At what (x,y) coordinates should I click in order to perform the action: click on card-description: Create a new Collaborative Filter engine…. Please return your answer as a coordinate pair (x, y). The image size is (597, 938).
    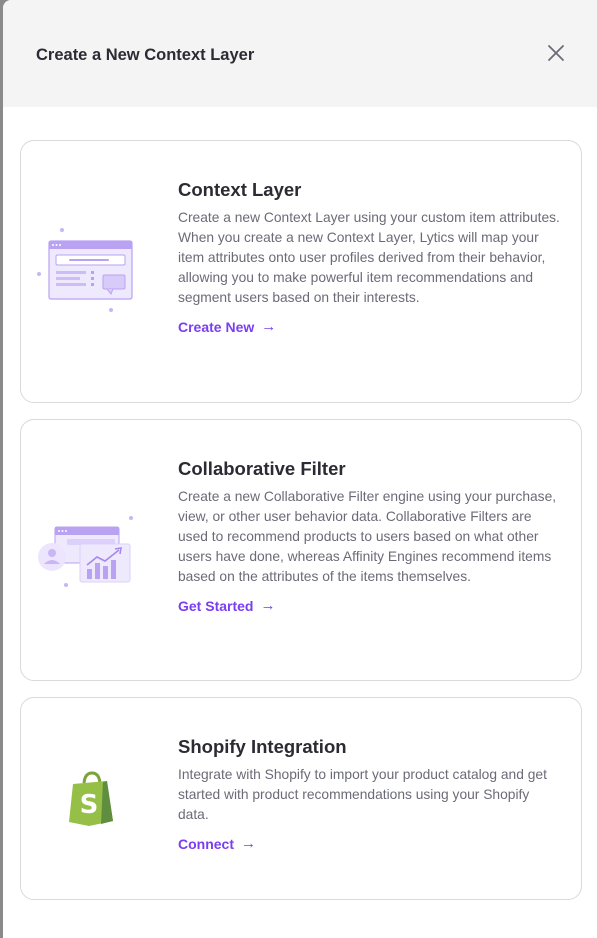
    Looking at the image, I should click on (367, 536).